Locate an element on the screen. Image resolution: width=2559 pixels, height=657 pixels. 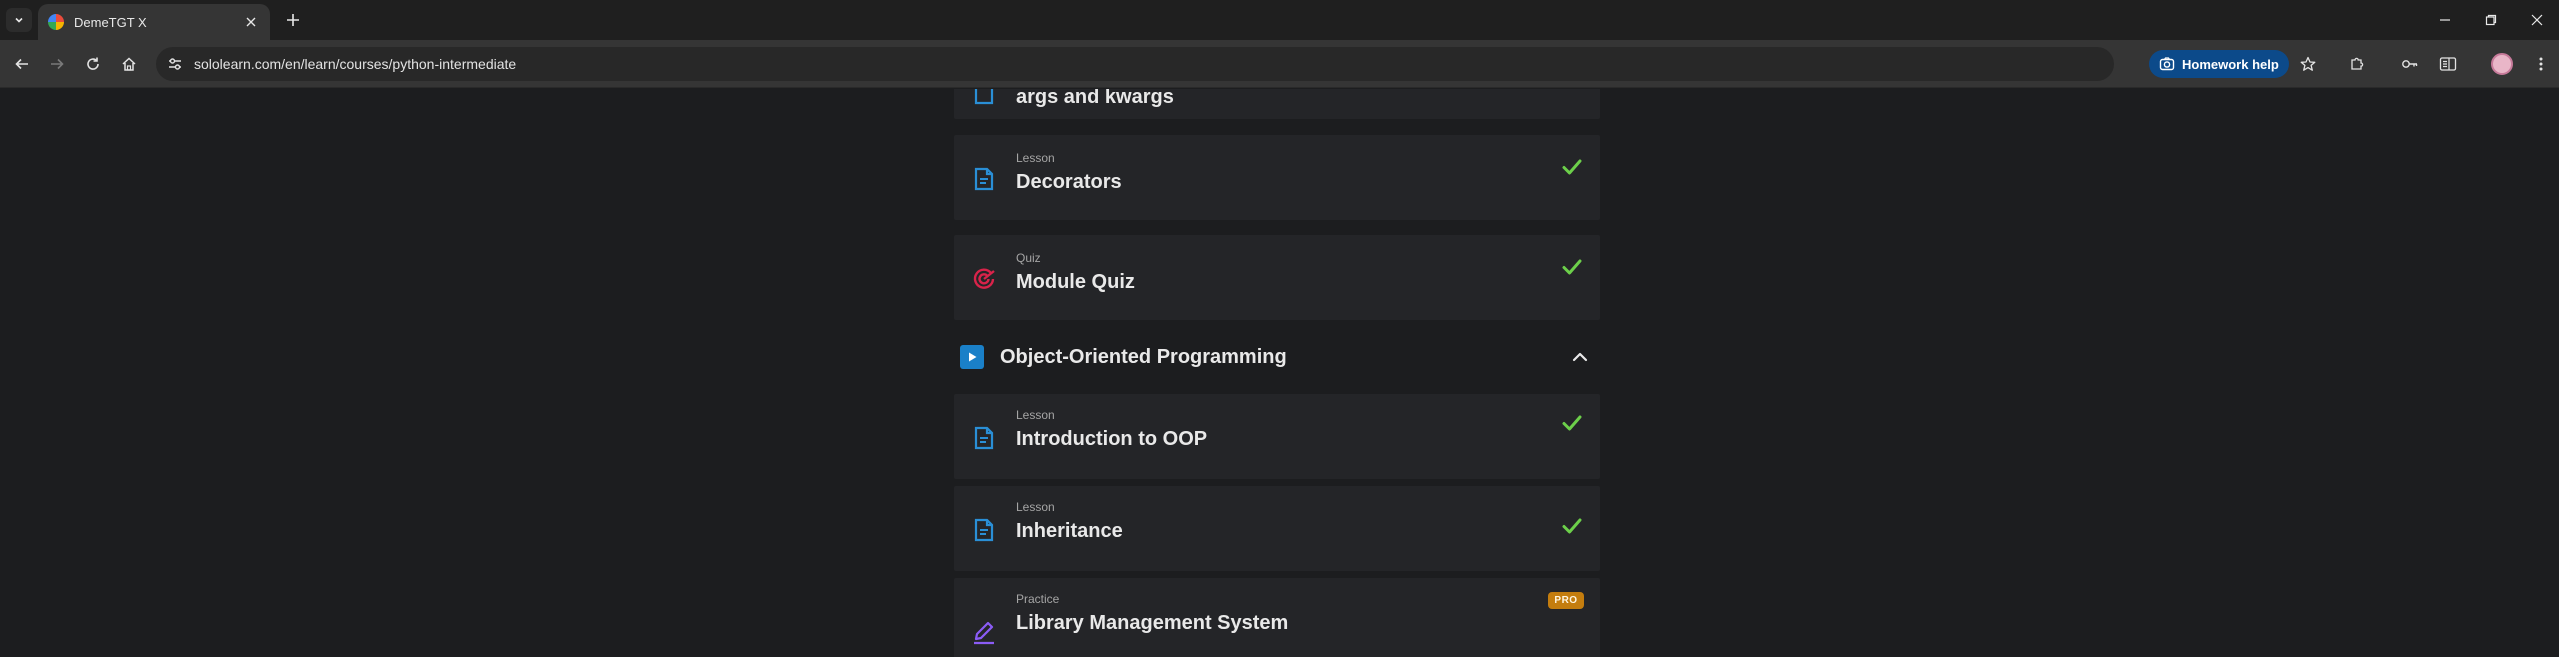
menu-button is located at coordinates (2541, 64).